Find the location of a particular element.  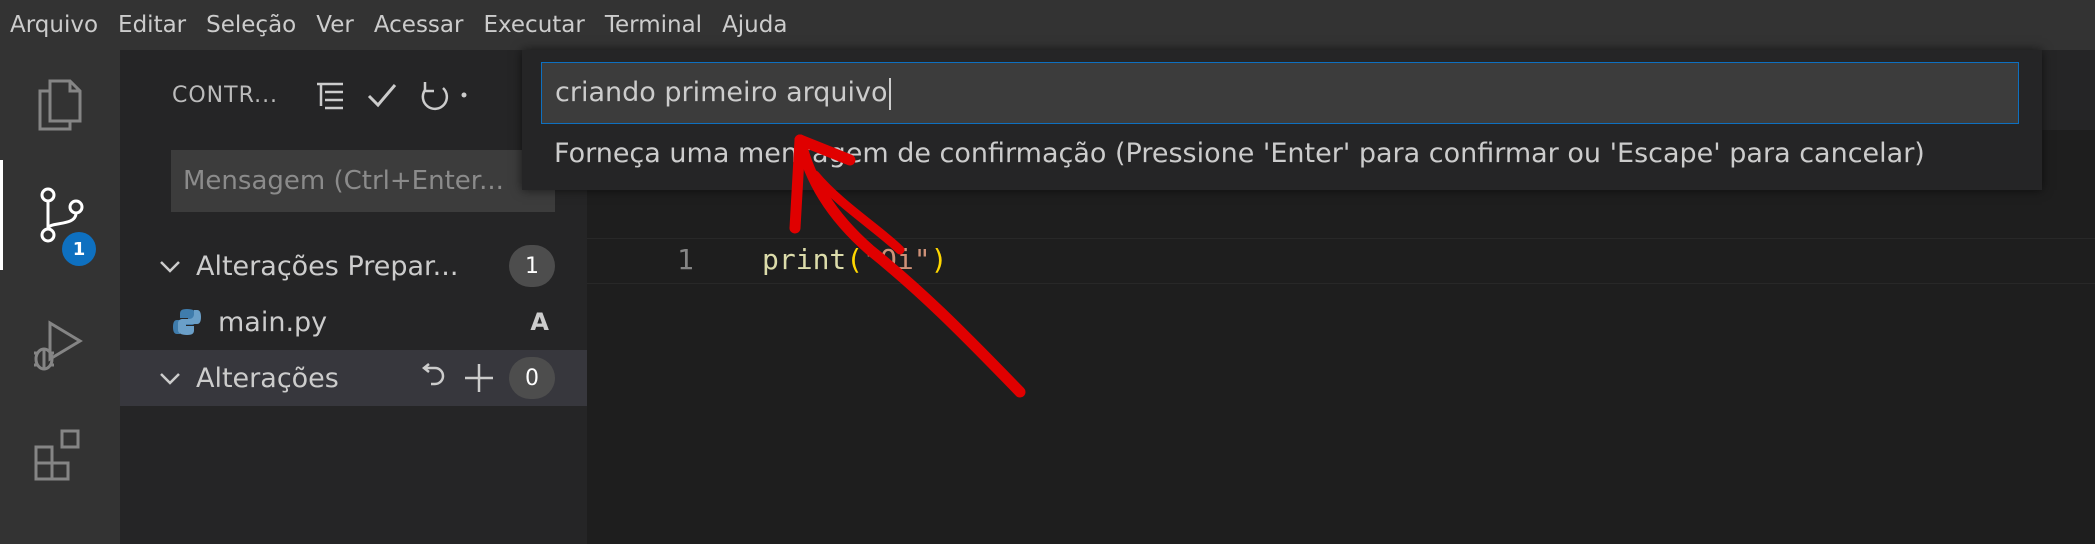

list-tree-icon is located at coordinates (330, 96).